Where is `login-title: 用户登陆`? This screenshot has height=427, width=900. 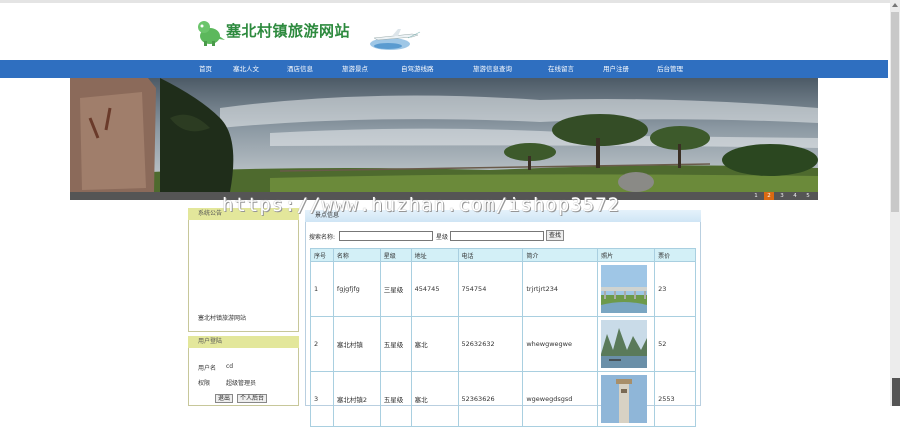
login-title: 用户登陆 is located at coordinates (243, 342).